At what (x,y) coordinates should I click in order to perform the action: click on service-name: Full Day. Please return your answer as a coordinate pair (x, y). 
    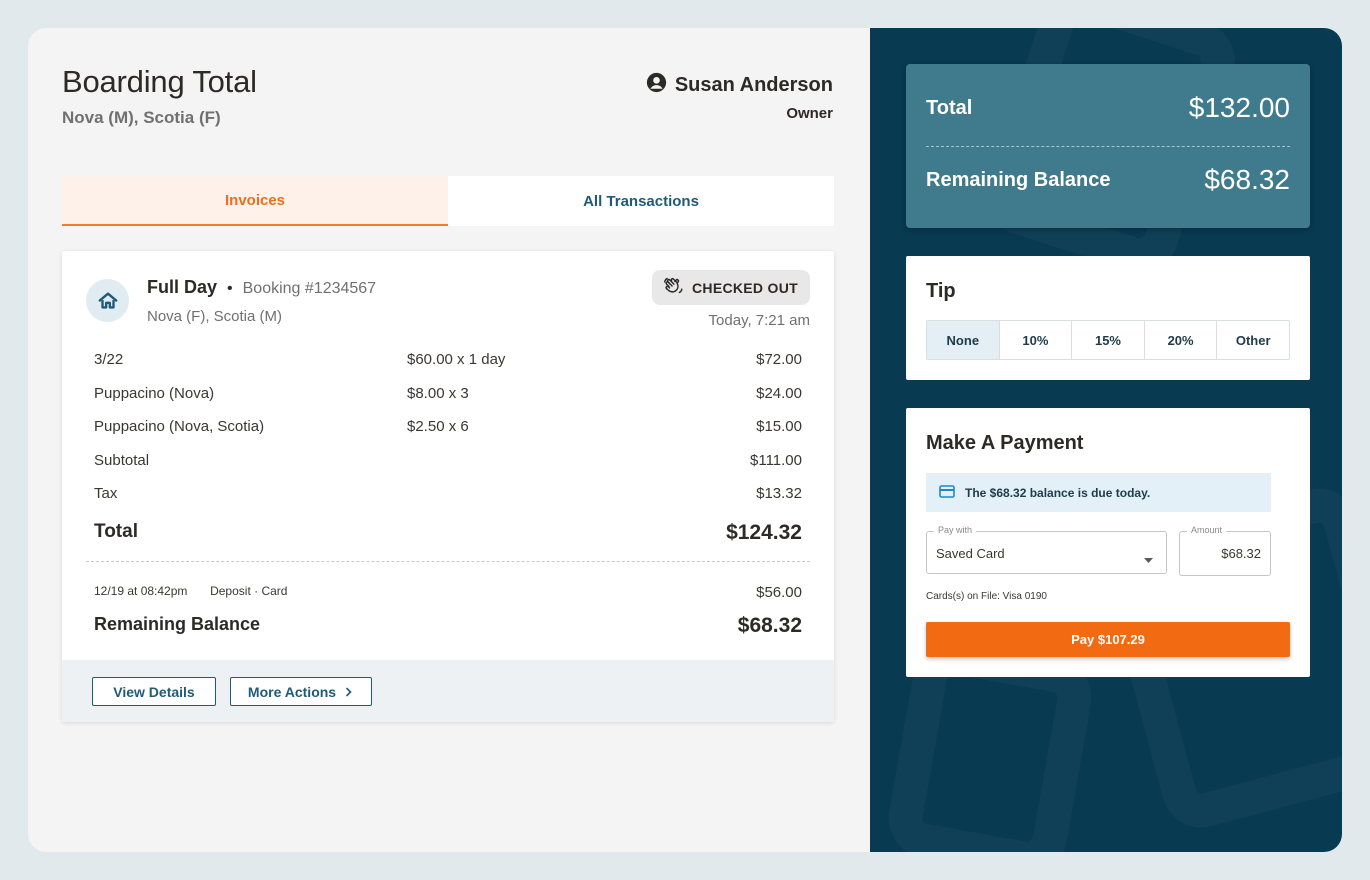
    Looking at the image, I should click on (182, 287).